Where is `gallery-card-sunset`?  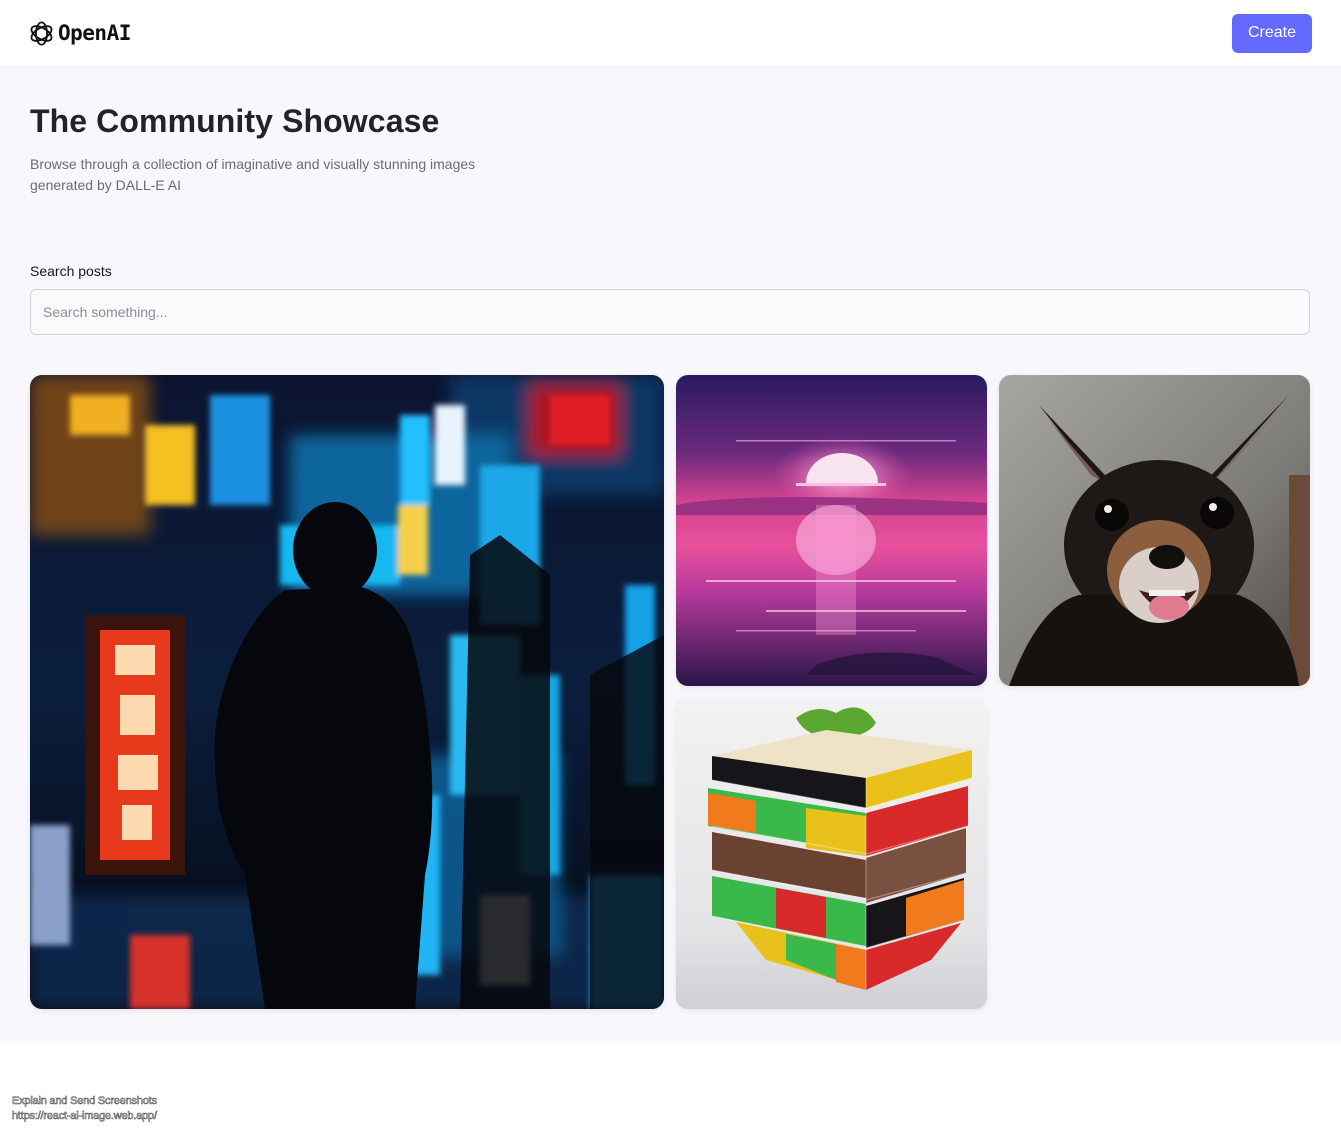
gallery-card-sunset is located at coordinates (831, 530).